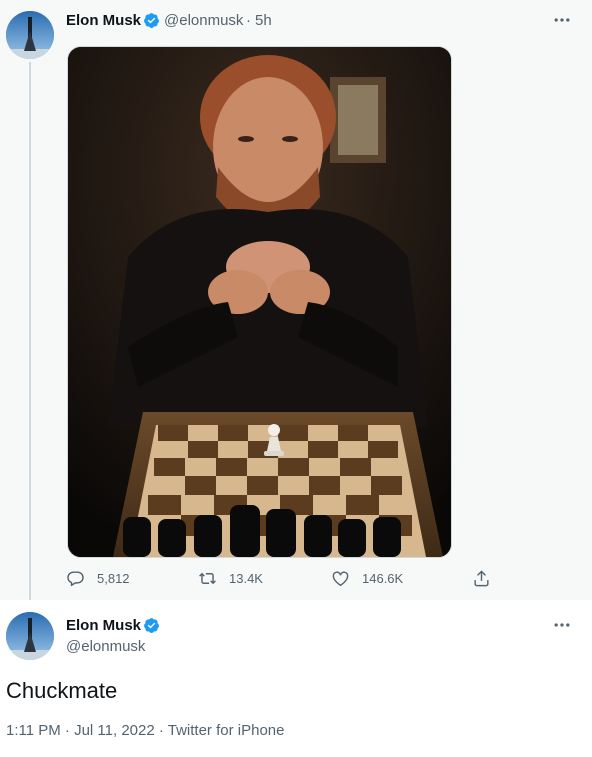 This screenshot has height=757, width=592. What do you see at coordinates (62, 690) in the screenshot?
I see `tweet-text: Chuckmate` at bounding box center [62, 690].